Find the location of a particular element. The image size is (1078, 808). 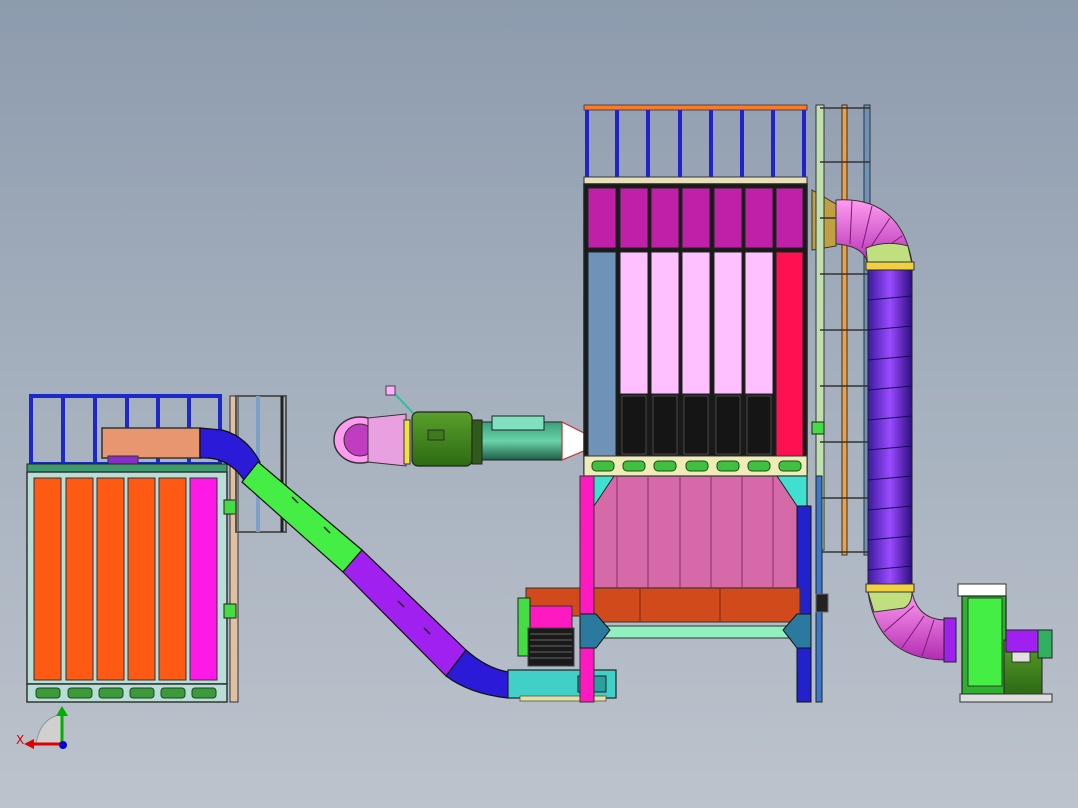

top-deck is located at coordinates (695, 180).